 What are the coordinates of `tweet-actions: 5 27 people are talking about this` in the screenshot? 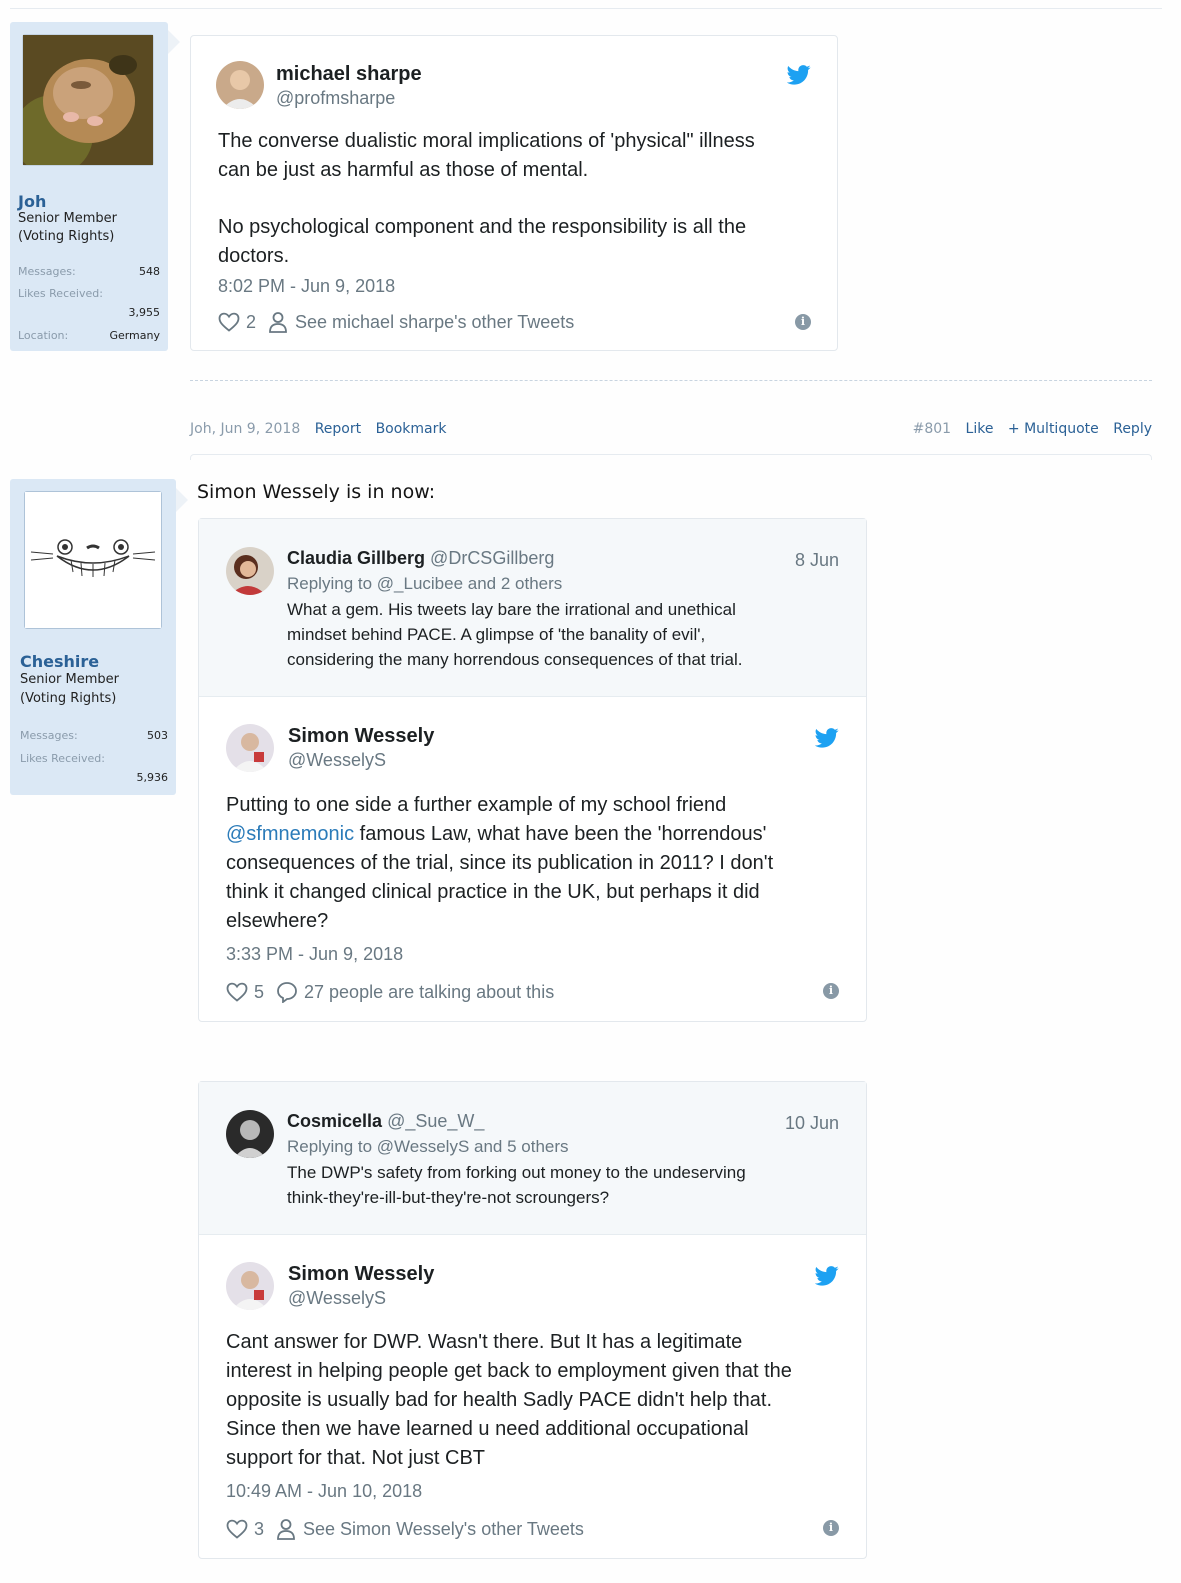 It's located at (390, 992).